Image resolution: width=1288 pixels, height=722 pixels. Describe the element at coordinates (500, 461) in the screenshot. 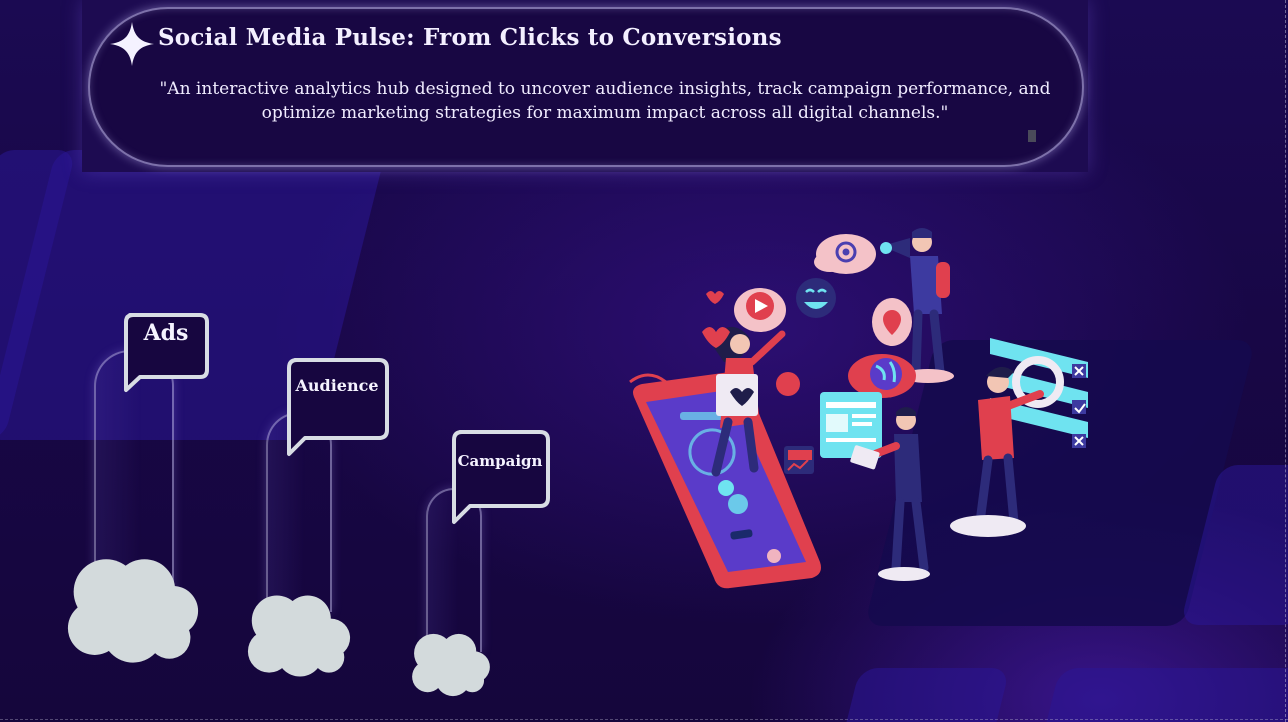

I see `campaign-label: Campaign` at that location.